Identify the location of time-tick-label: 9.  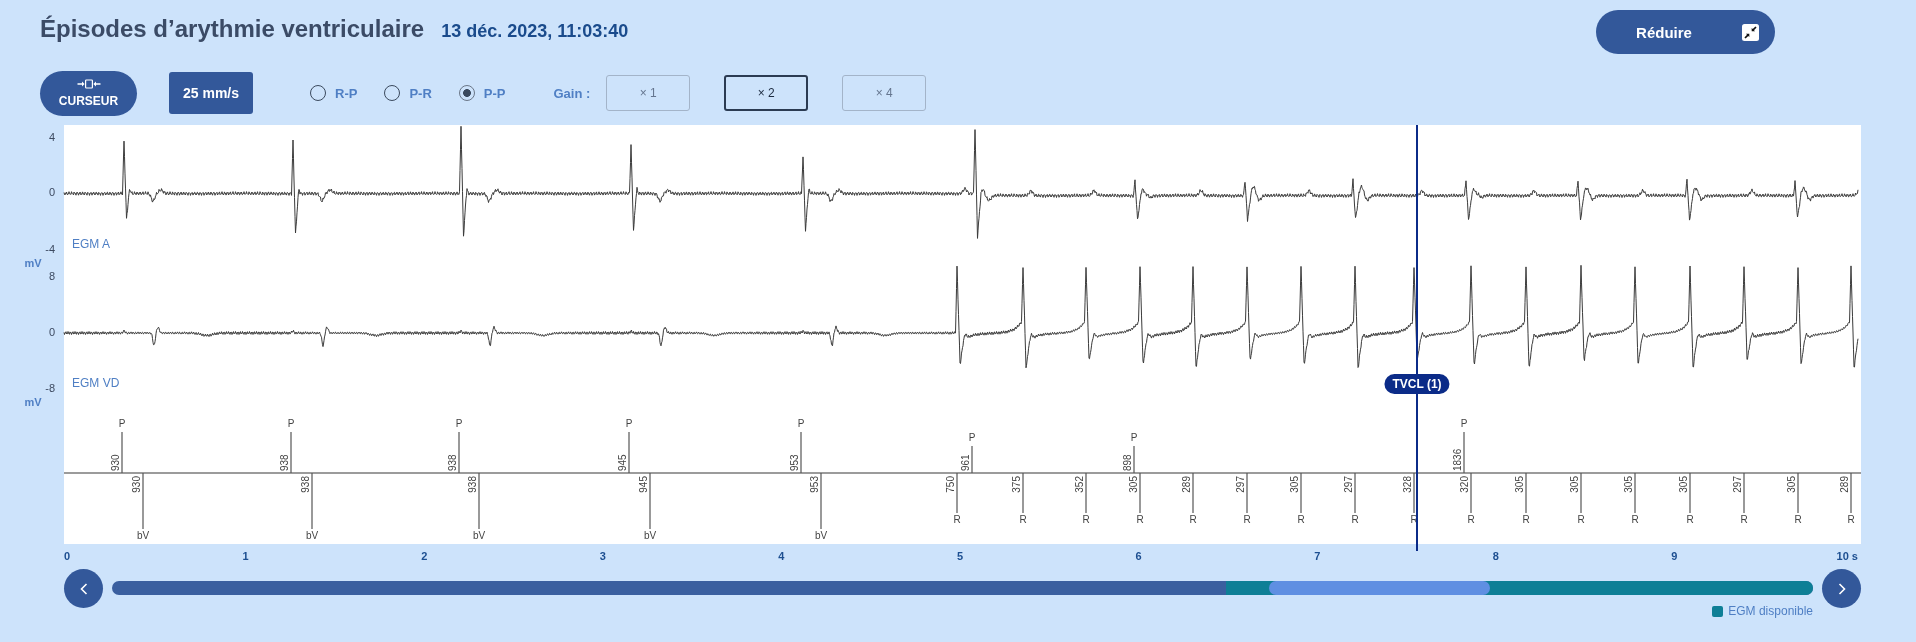
(1674, 555).